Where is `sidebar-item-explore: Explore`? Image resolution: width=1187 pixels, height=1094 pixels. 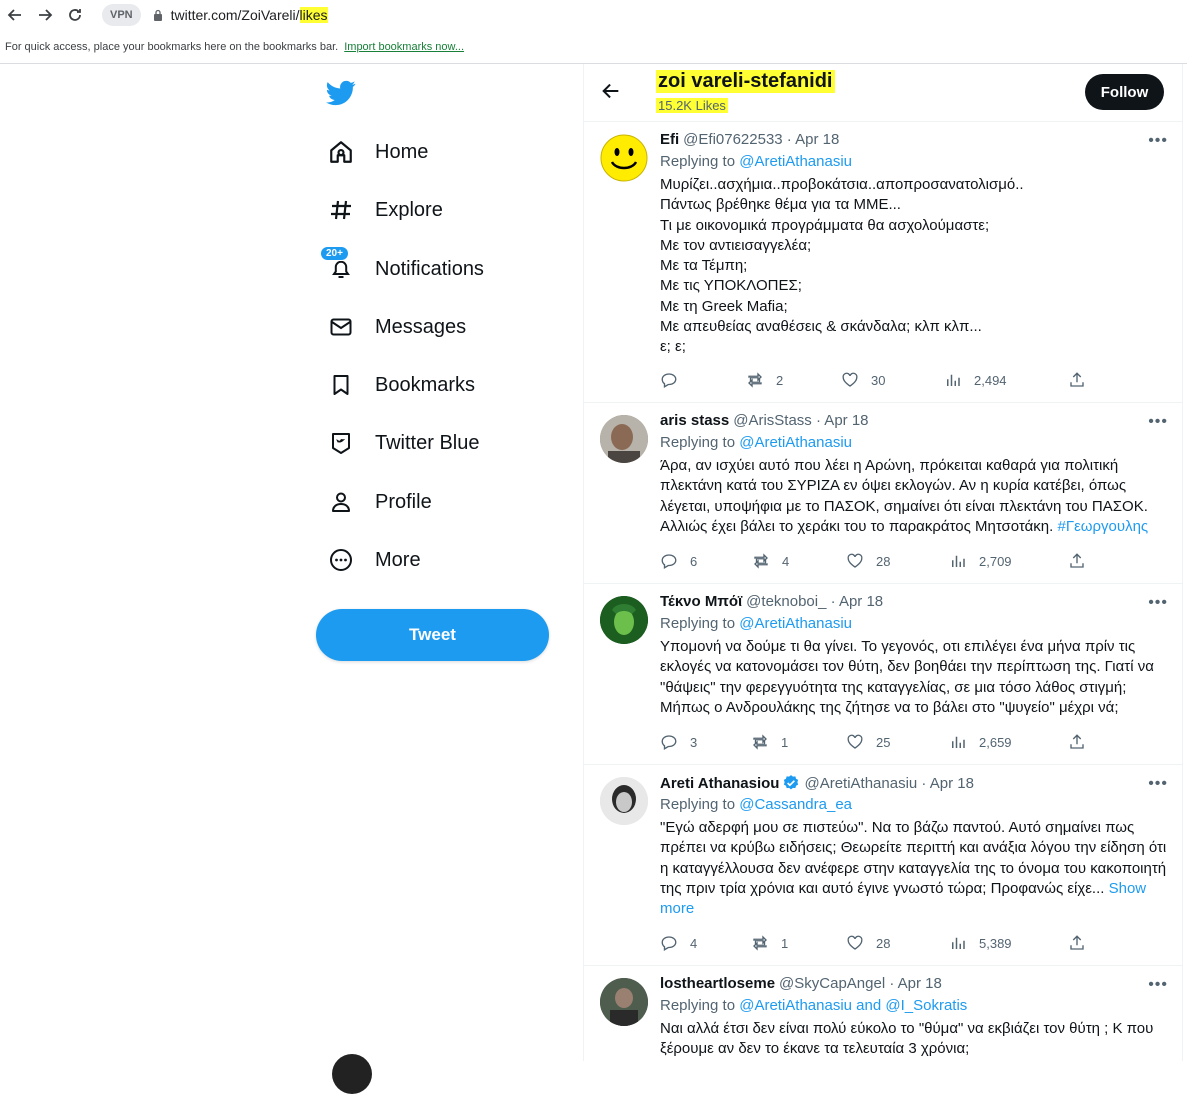
sidebar-item-explore: Explore is located at coordinates (384, 210).